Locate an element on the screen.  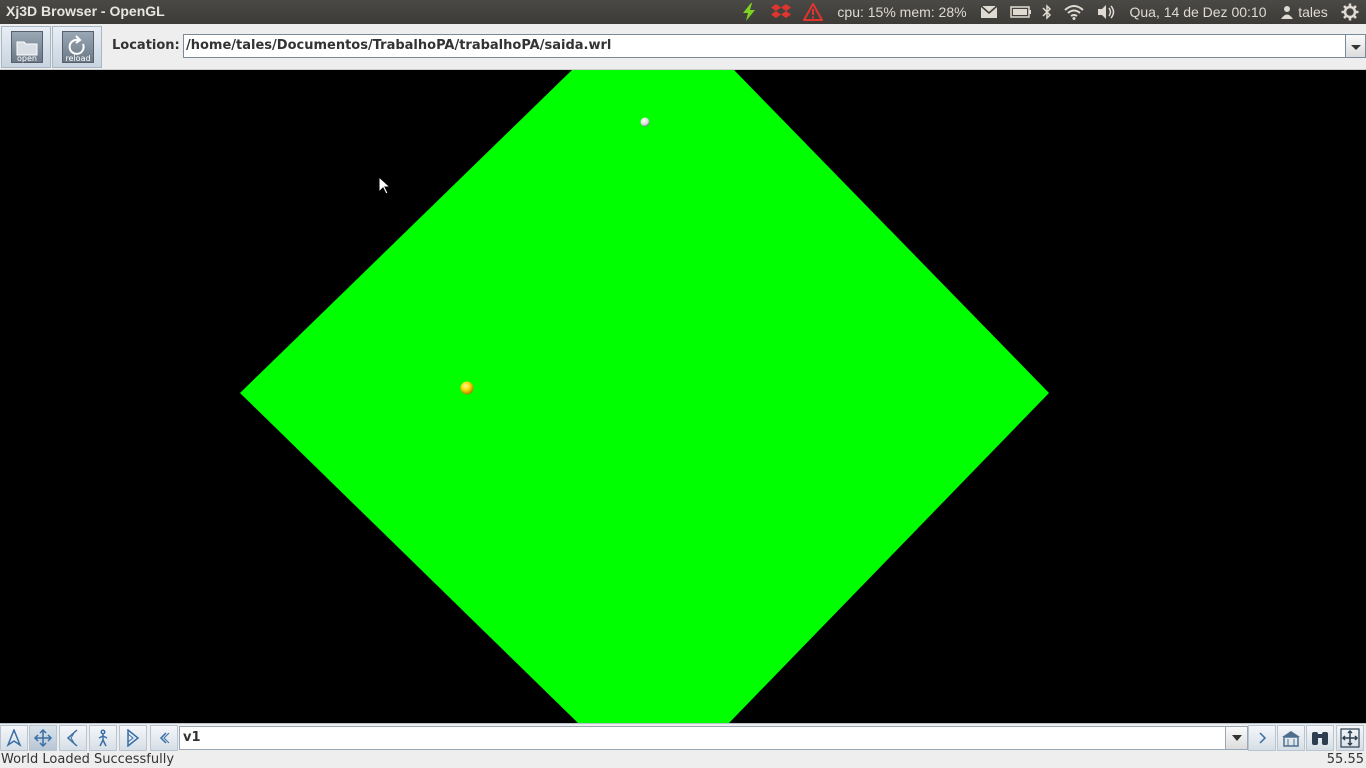
cpu-mem-text: cpu: 15% mem: 28% is located at coordinates (902, 12).